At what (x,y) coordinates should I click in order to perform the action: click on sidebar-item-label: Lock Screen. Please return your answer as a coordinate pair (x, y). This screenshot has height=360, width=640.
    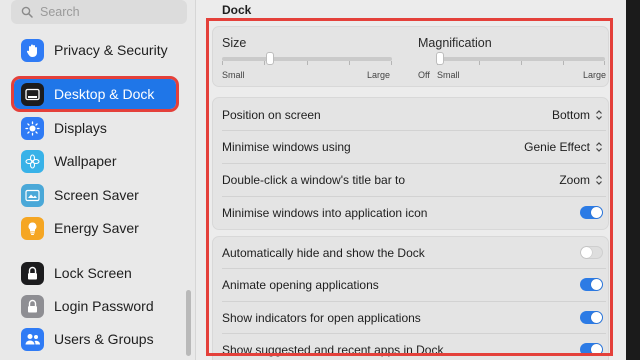
    Looking at the image, I should click on (93, 273).